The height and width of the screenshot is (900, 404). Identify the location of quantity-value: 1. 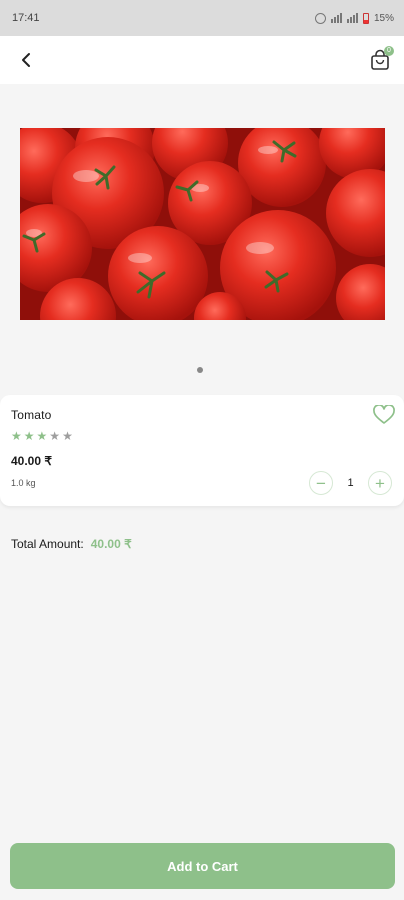
(350, 483).